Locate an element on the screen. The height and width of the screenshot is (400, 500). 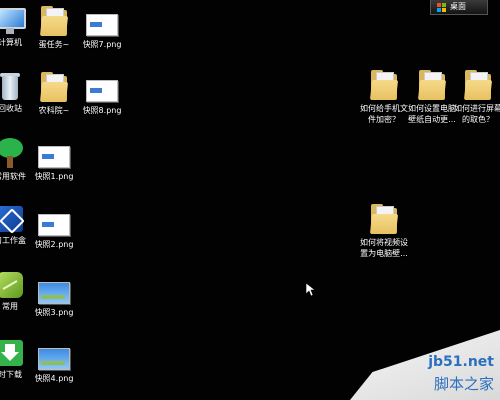
icon-label: 快照4.png is located at coordinates (54, 378).